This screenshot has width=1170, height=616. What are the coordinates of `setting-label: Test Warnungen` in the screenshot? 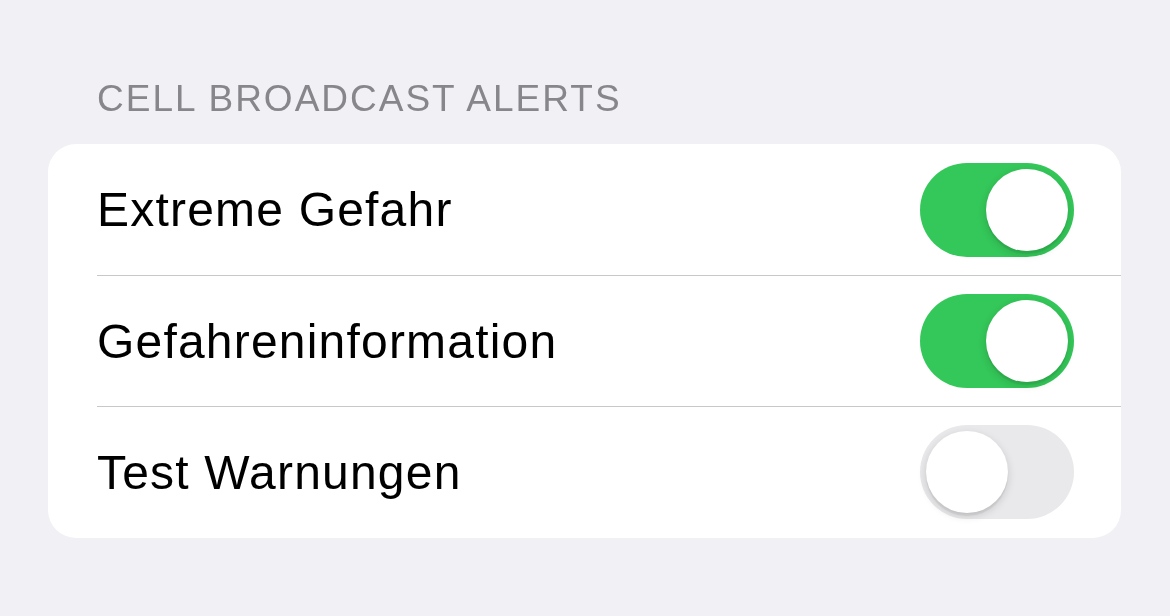 It's located at (279, 472).